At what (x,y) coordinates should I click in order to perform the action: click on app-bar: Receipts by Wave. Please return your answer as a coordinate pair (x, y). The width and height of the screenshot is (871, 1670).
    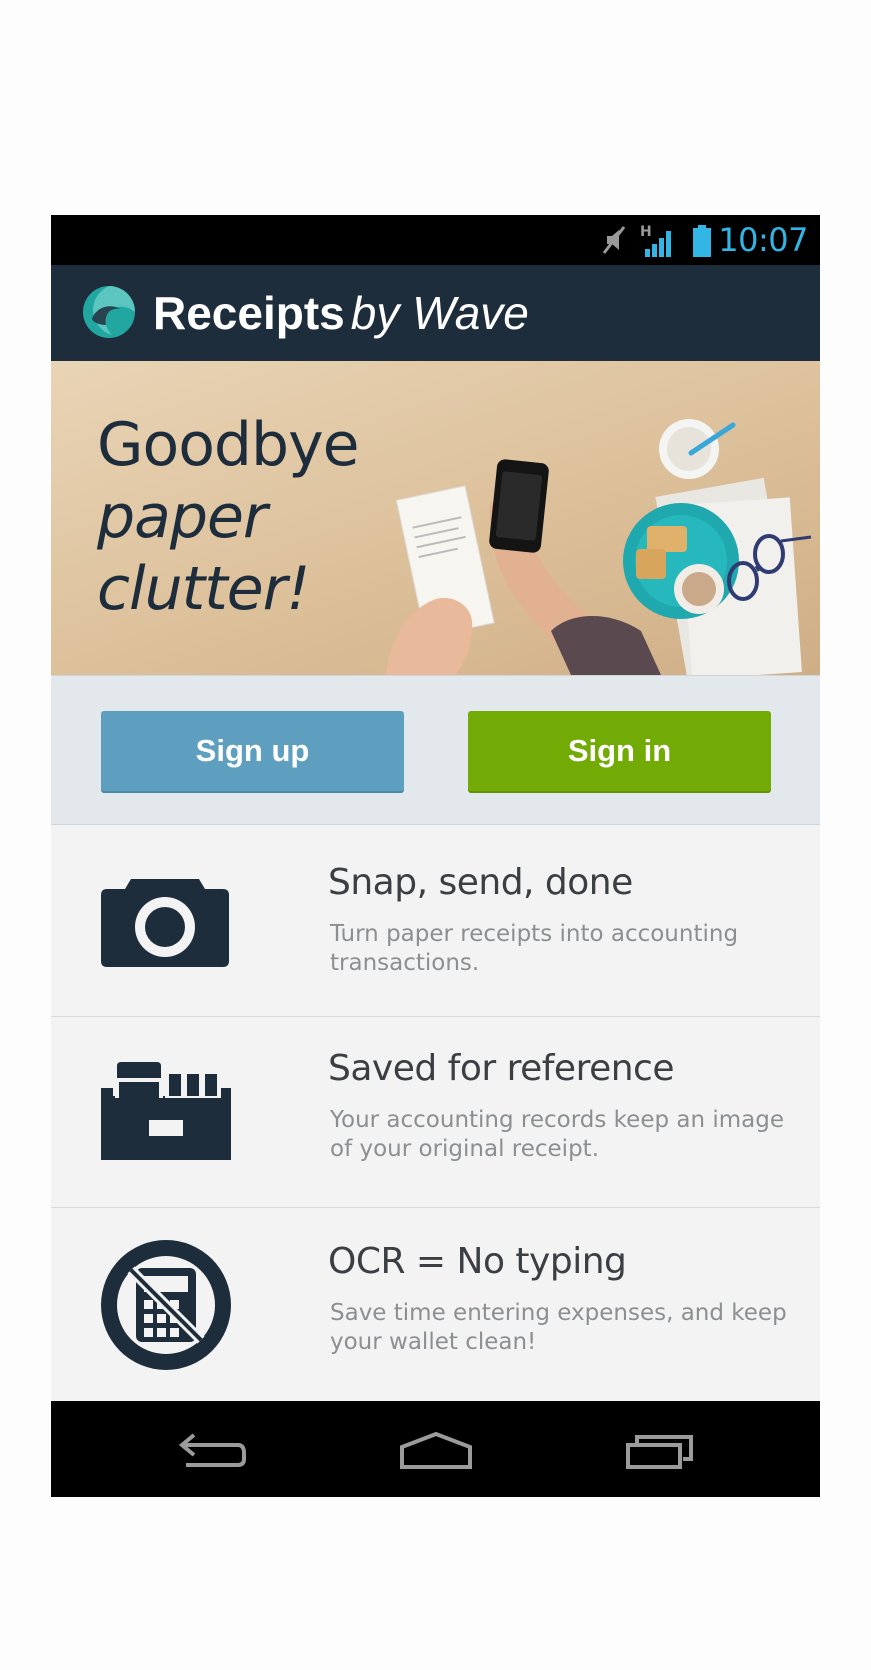
    Looking at the image, I should click on (435, 313).